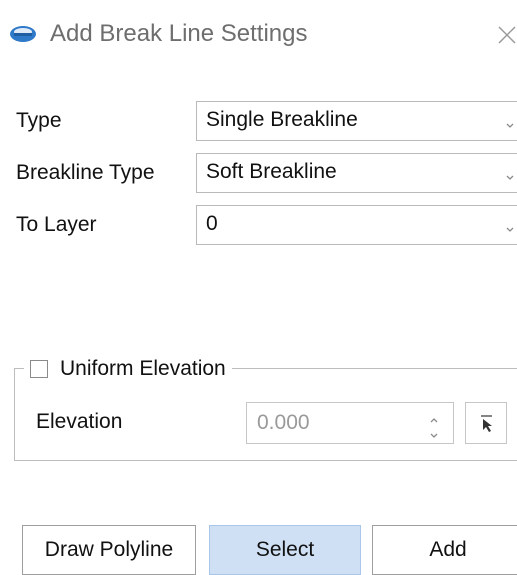  I want to click on elevation-label: Elevation, so click(79, 421).